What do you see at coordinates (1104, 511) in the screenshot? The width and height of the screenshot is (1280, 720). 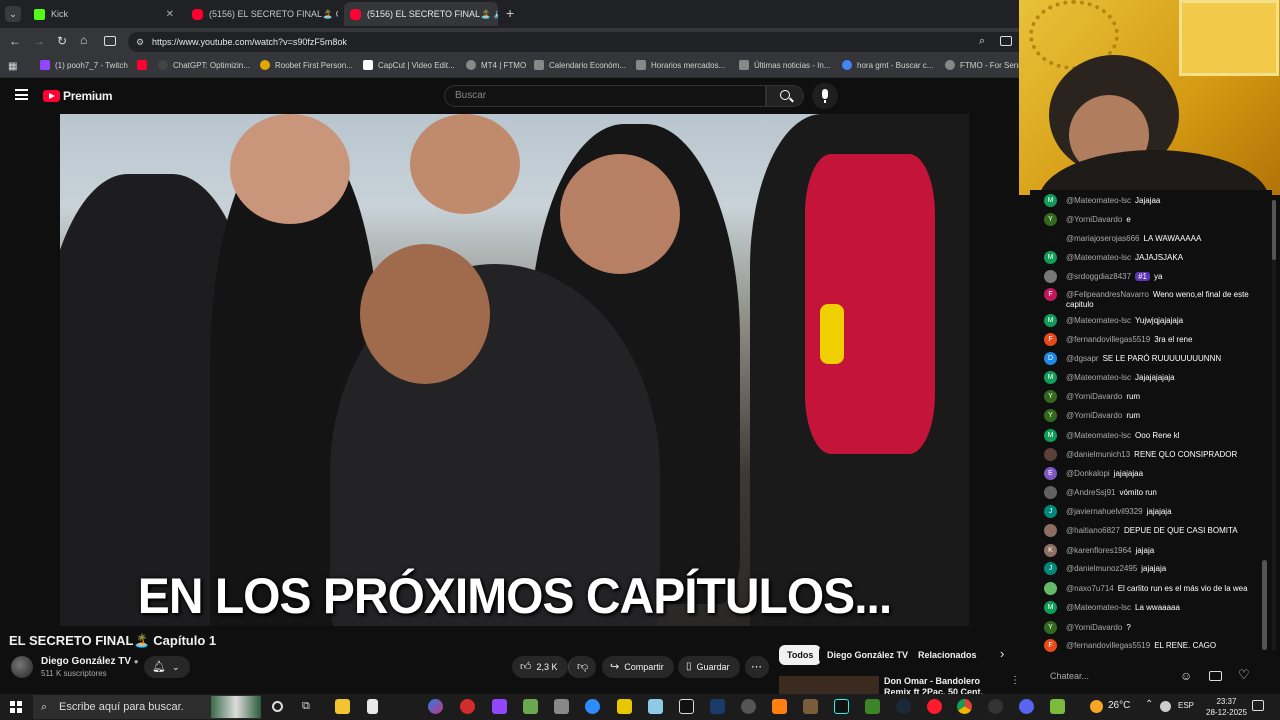 I see `chat-author: @javiernahuelvil9329` at bounding box center [1104, 511].